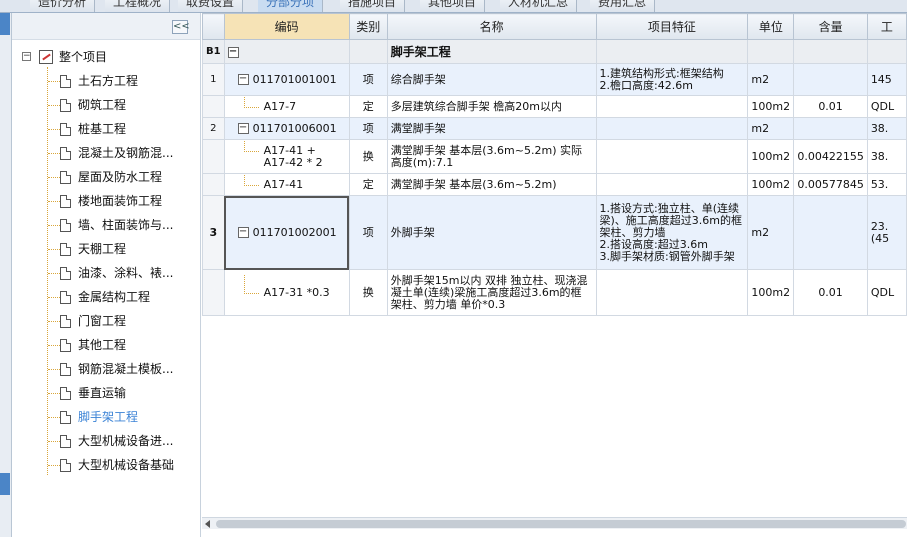  I want to click on table-row: A17-7 定多层建筑综合脚手架 檐高20m以内 100m2 0.01 QDL, so click(554, 106).